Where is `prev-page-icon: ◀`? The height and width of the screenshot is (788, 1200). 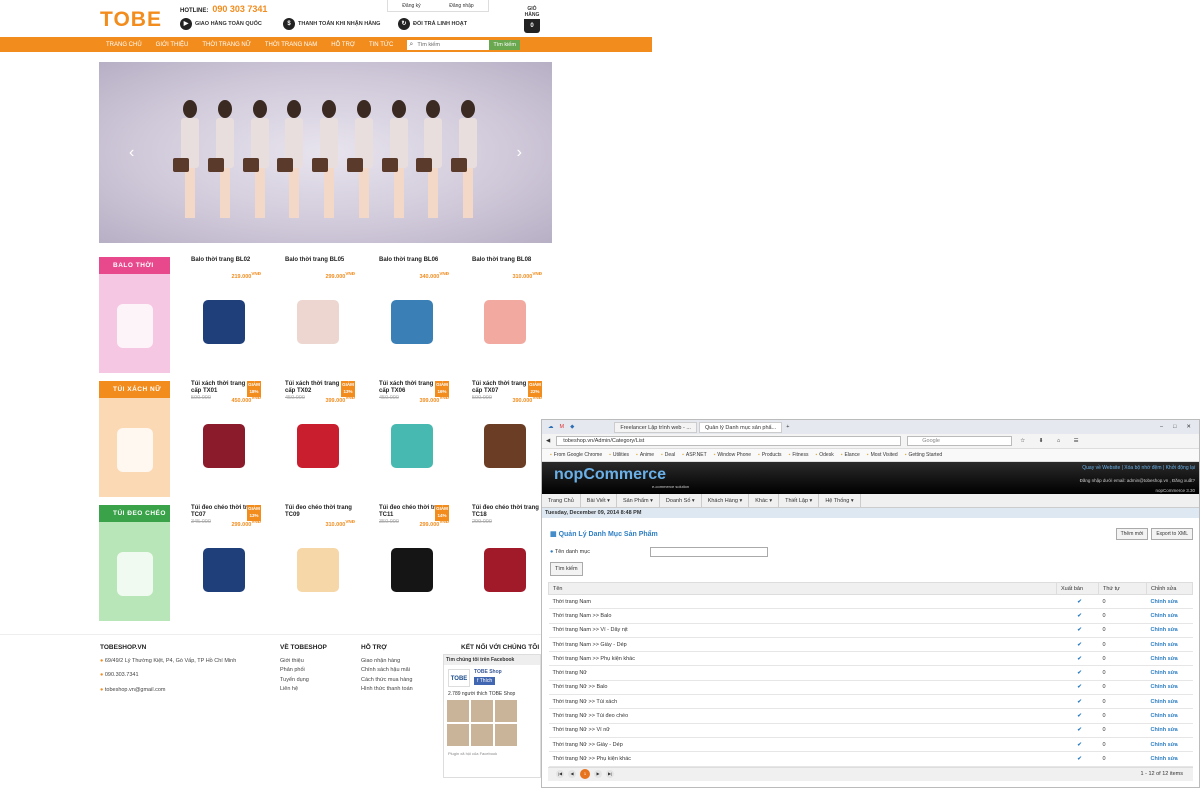 prev-page-icon: ◀ is located at coordinates (572, 774).